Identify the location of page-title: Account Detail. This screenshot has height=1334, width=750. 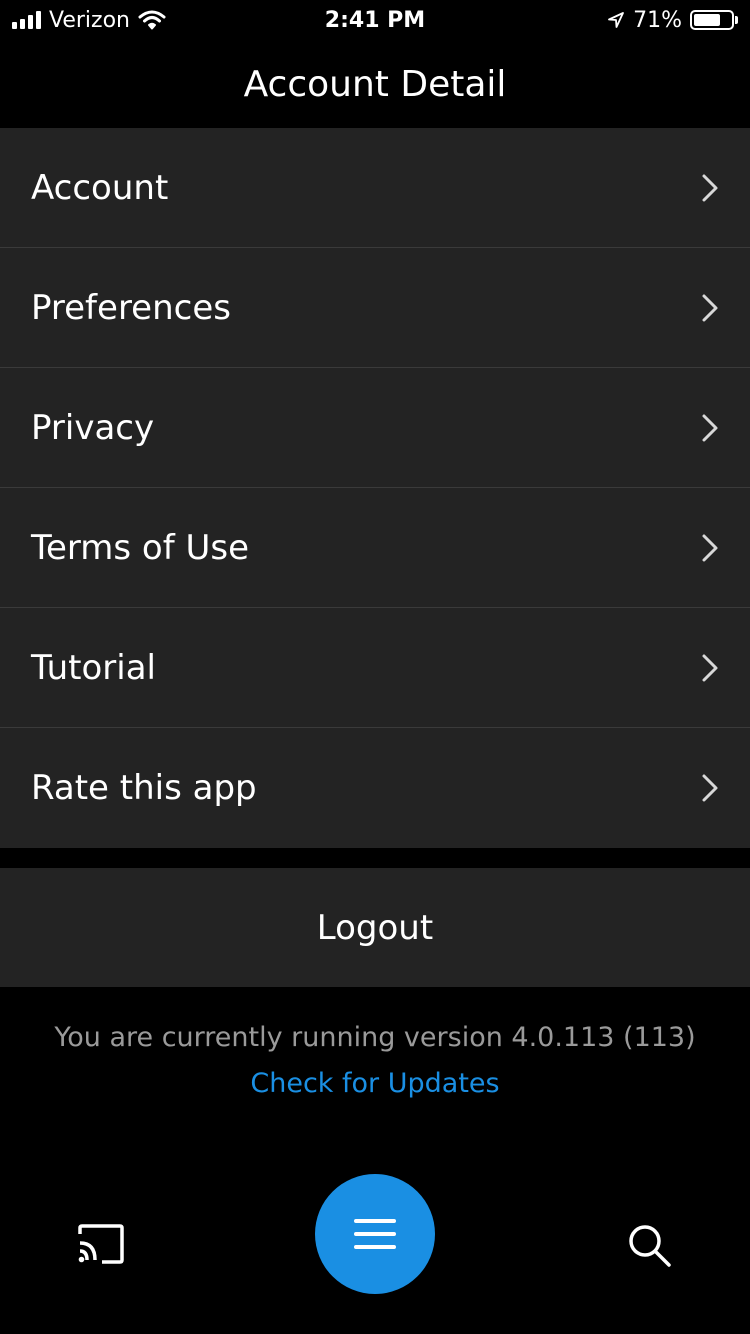
(375, 84).